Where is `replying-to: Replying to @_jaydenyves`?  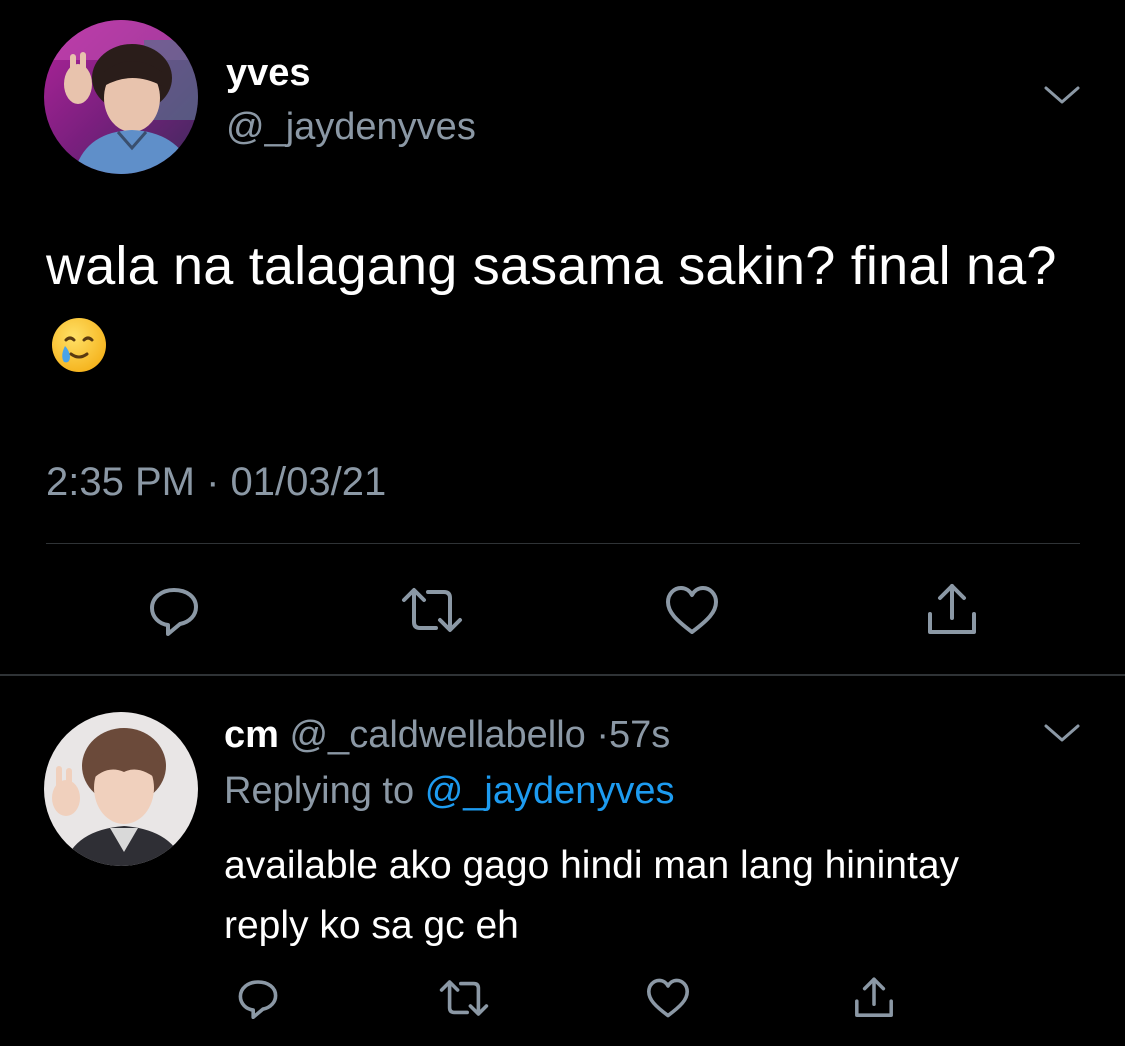 replying-to: Replying to @_jaydenyves is located at coordinates (449, 791).